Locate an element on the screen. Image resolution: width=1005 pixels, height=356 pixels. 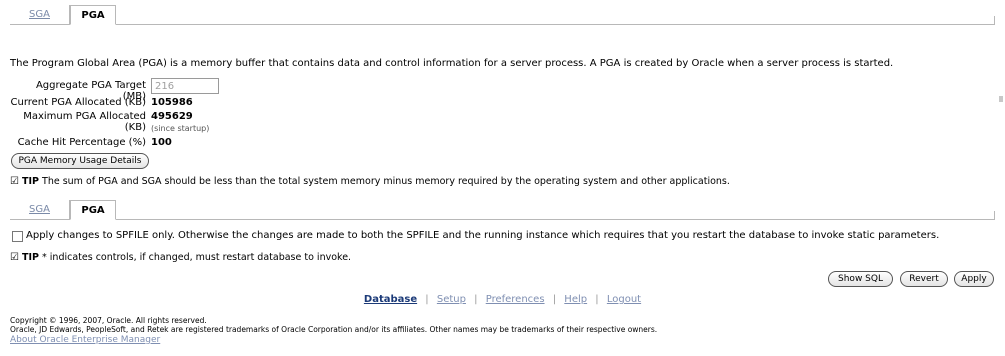
bottom-tab-bar: SGA PGA is located at coordinates (502, 209).